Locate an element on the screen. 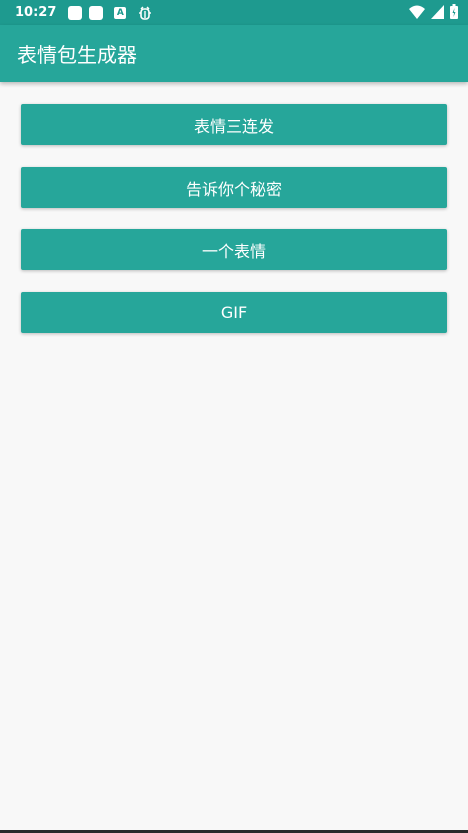  app-bar: 表情包生成器 is located at coordinates (234, 53).